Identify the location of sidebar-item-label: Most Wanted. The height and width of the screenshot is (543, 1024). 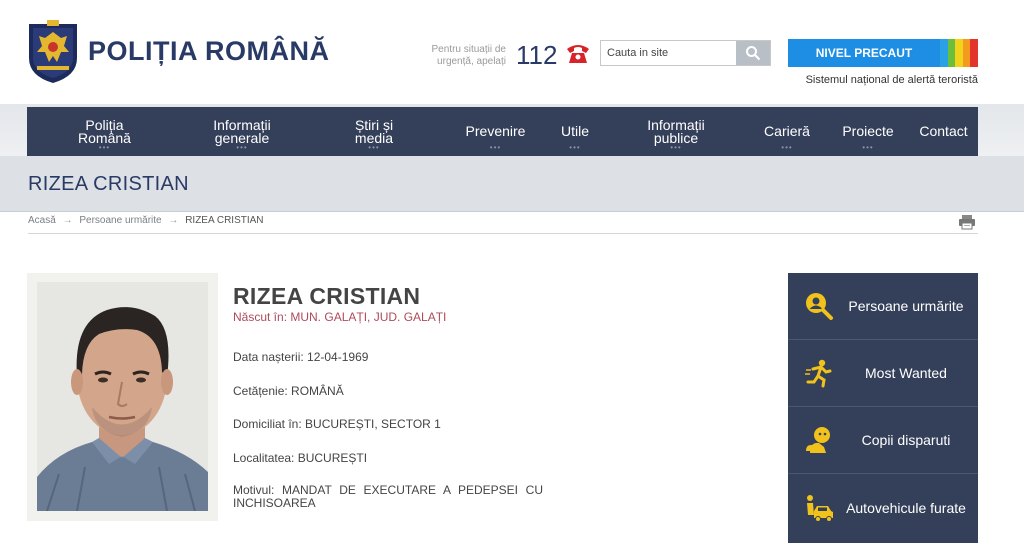
(906, 373).